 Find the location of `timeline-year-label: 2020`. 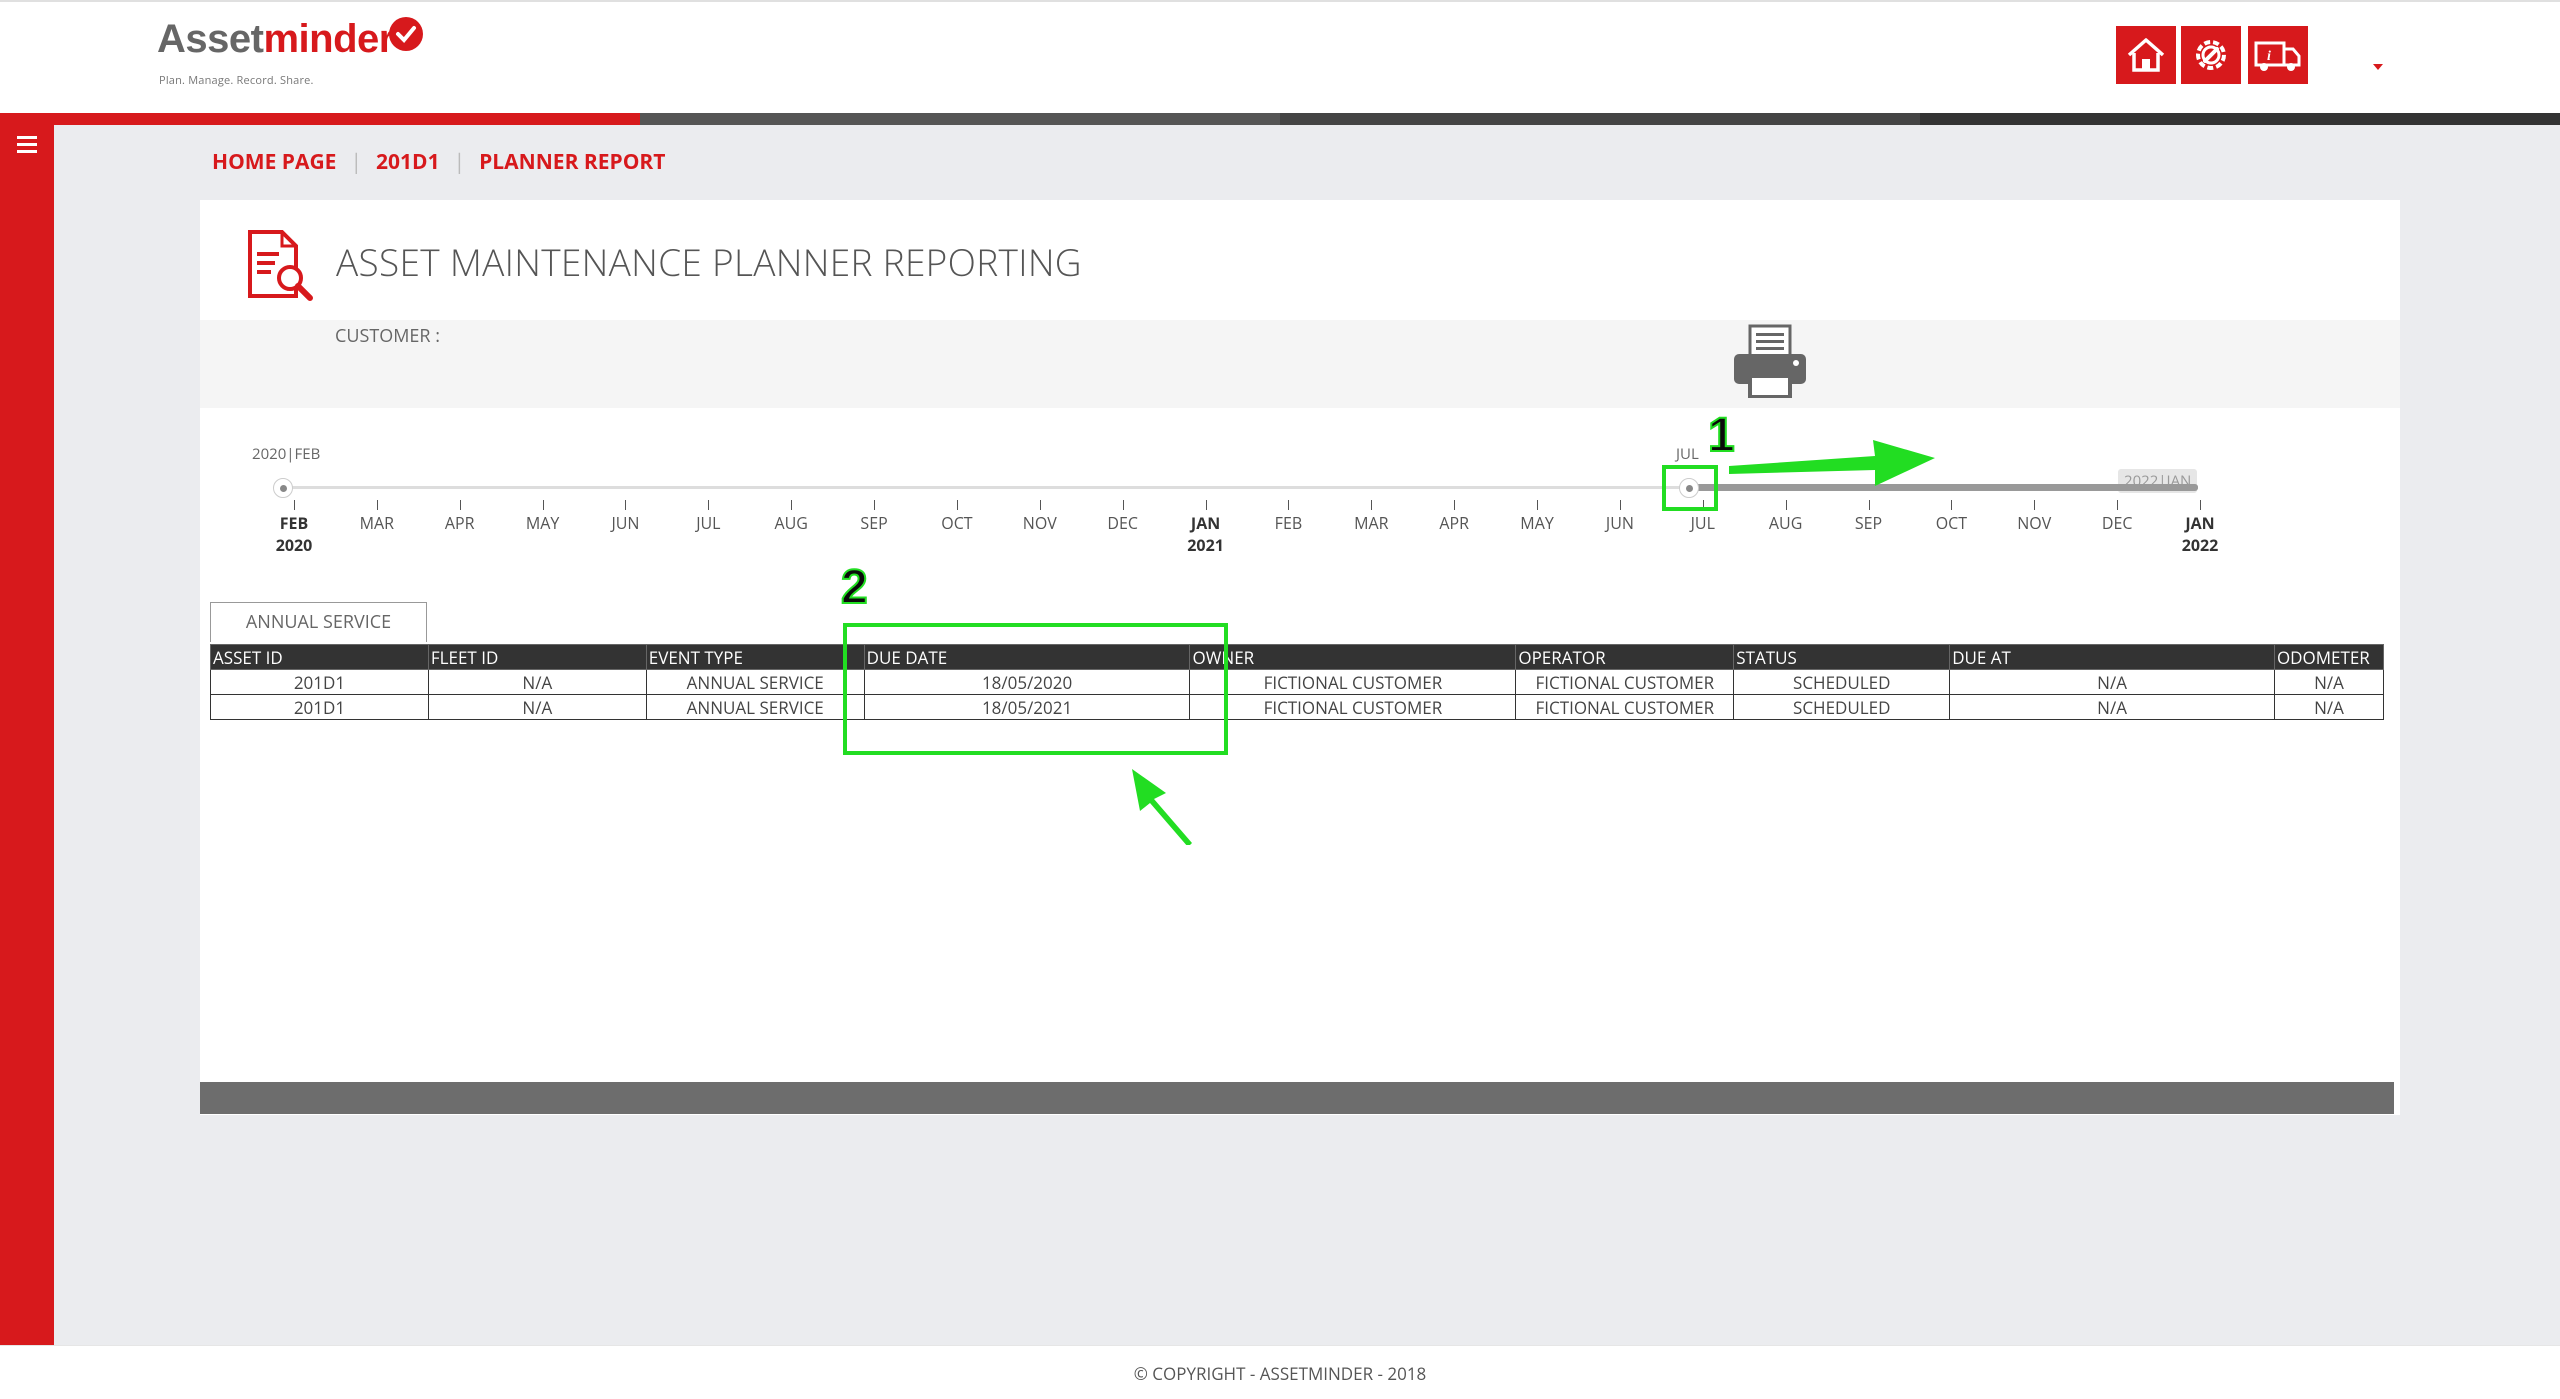

timeline-year-label: 2020 is located at coordinates (294, 545).